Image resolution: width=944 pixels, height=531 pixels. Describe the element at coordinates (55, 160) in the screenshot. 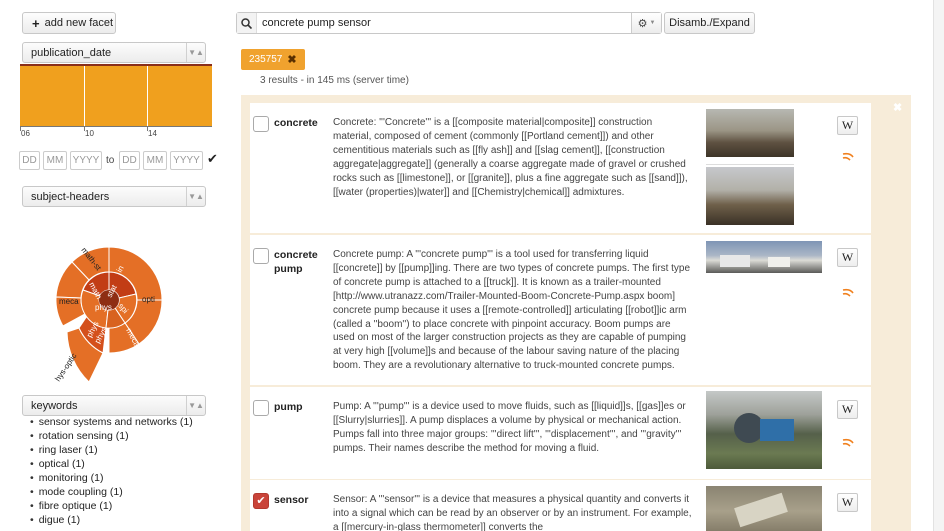

I see `from-month-field: MM` at that location.